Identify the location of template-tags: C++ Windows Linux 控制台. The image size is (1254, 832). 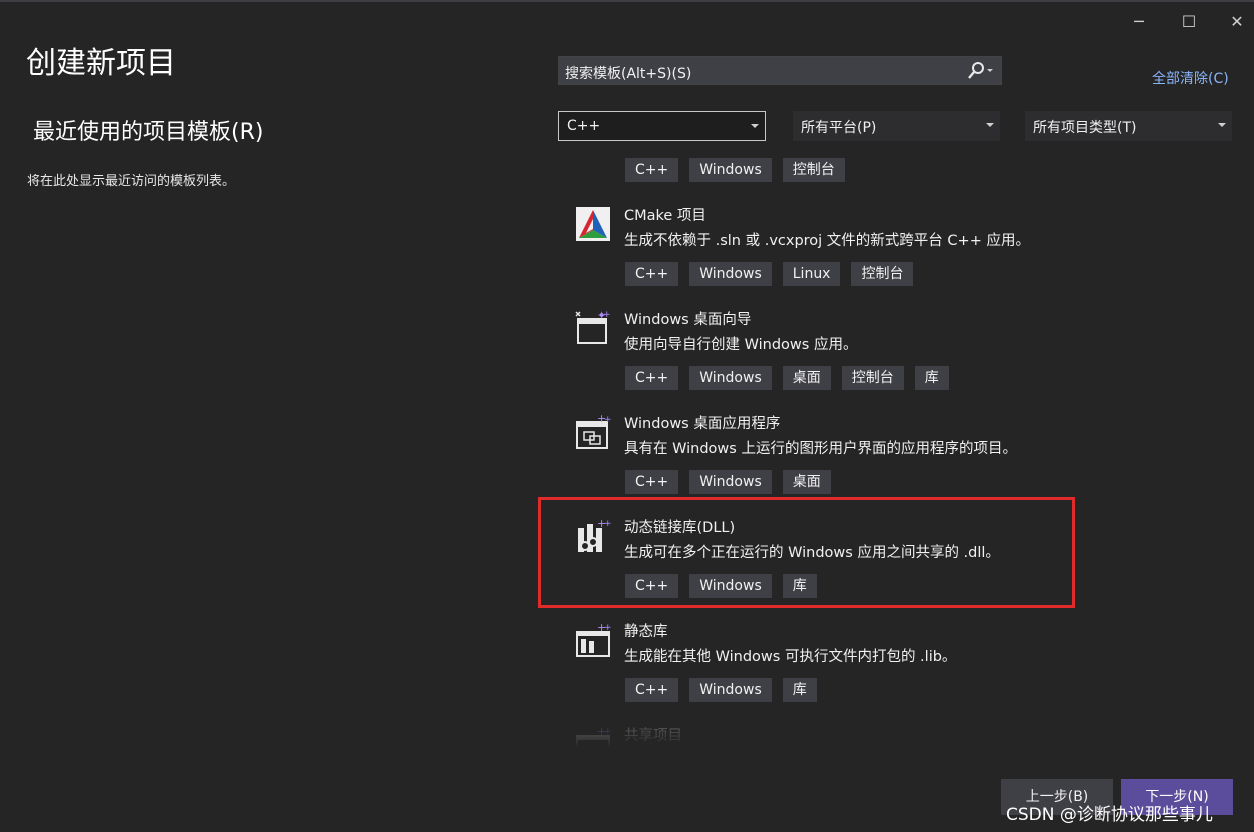
(769, 274).